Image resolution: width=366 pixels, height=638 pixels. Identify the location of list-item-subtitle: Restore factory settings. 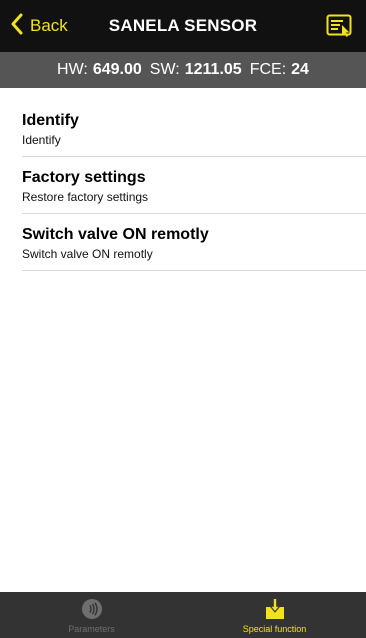
(85, 197).